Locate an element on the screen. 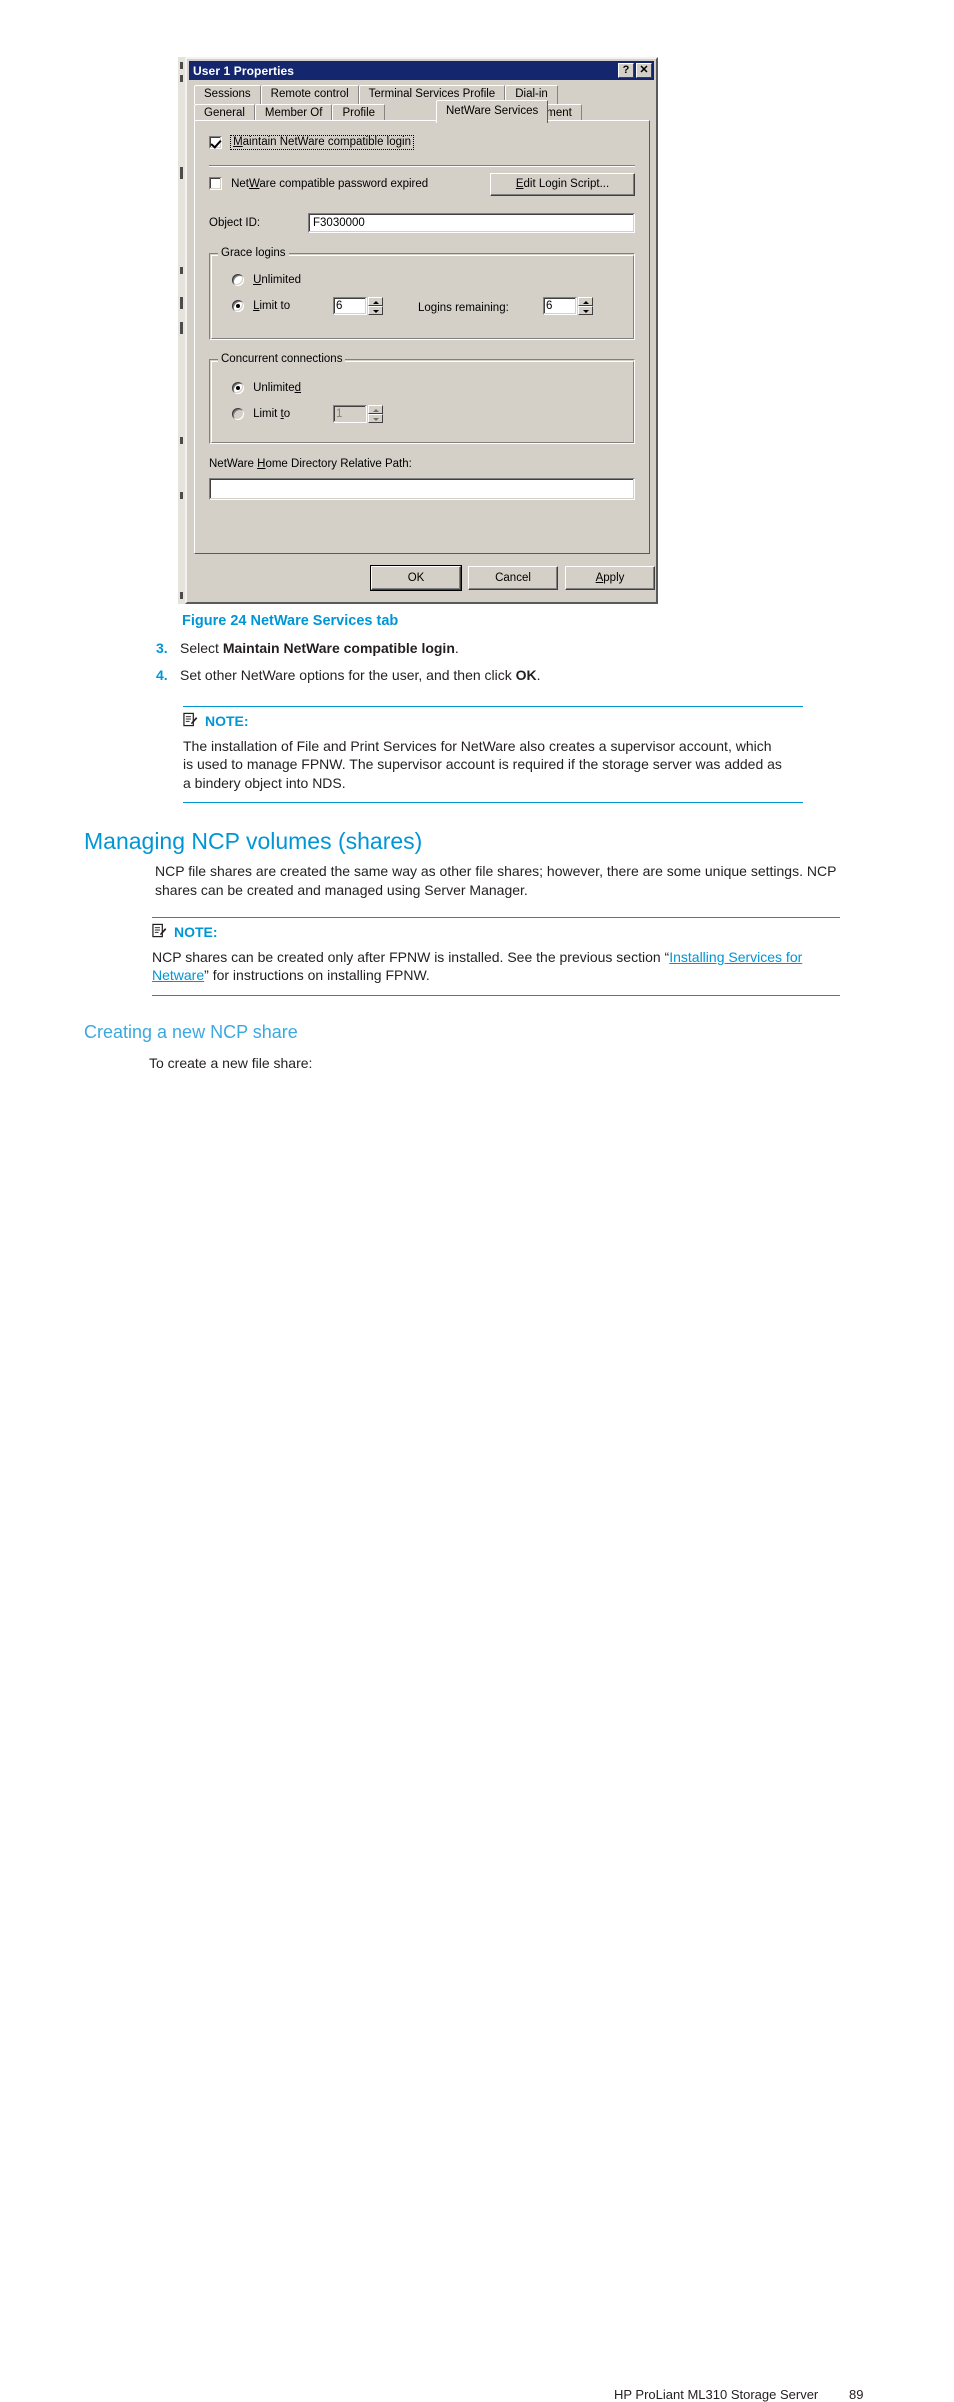 The image size is (954, 2402). logins-remaining-up-icon is located at coordinates (585, 301).